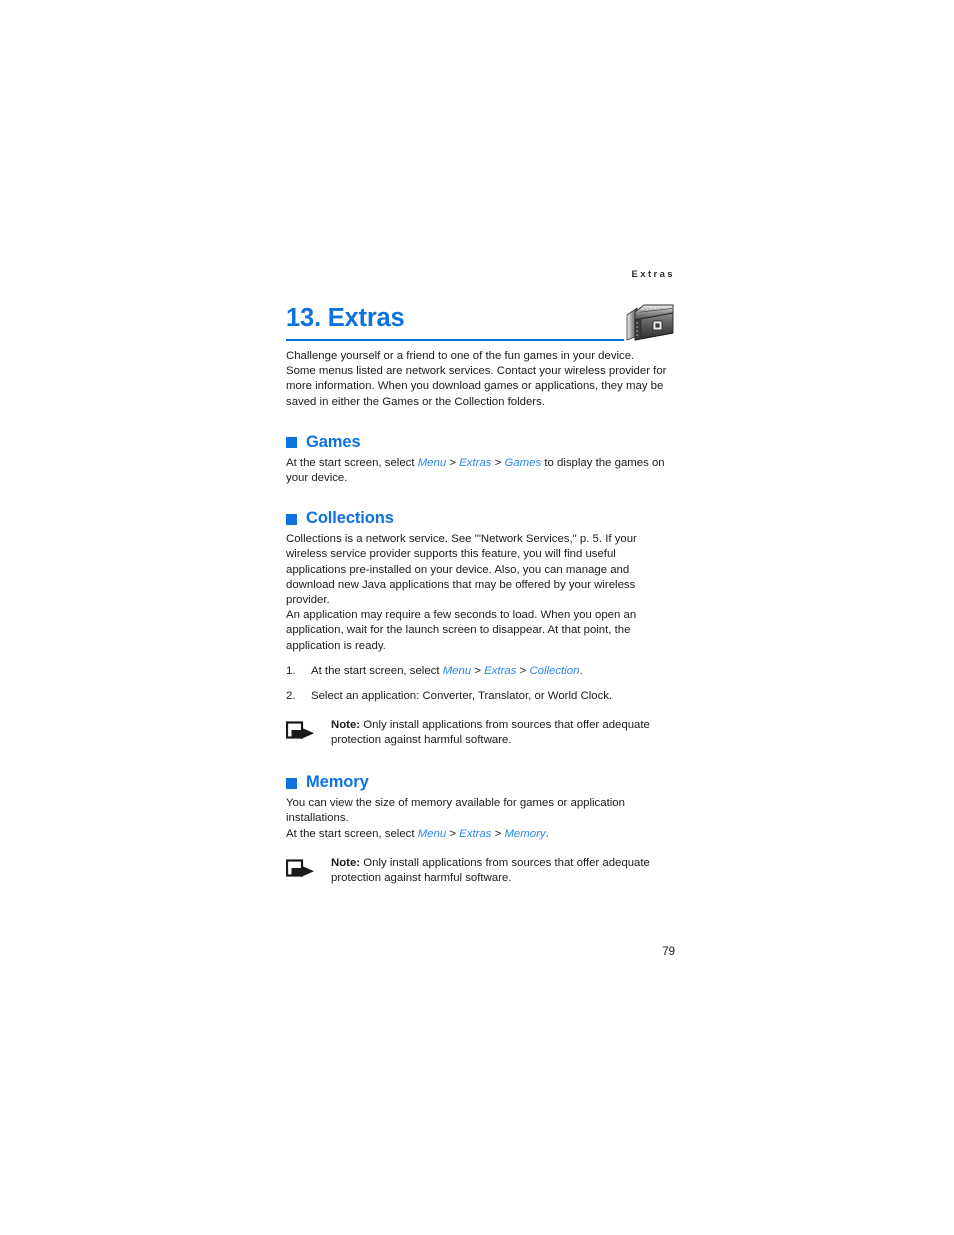  I want to click on section-title-memory: Memory, so click(337, 782).